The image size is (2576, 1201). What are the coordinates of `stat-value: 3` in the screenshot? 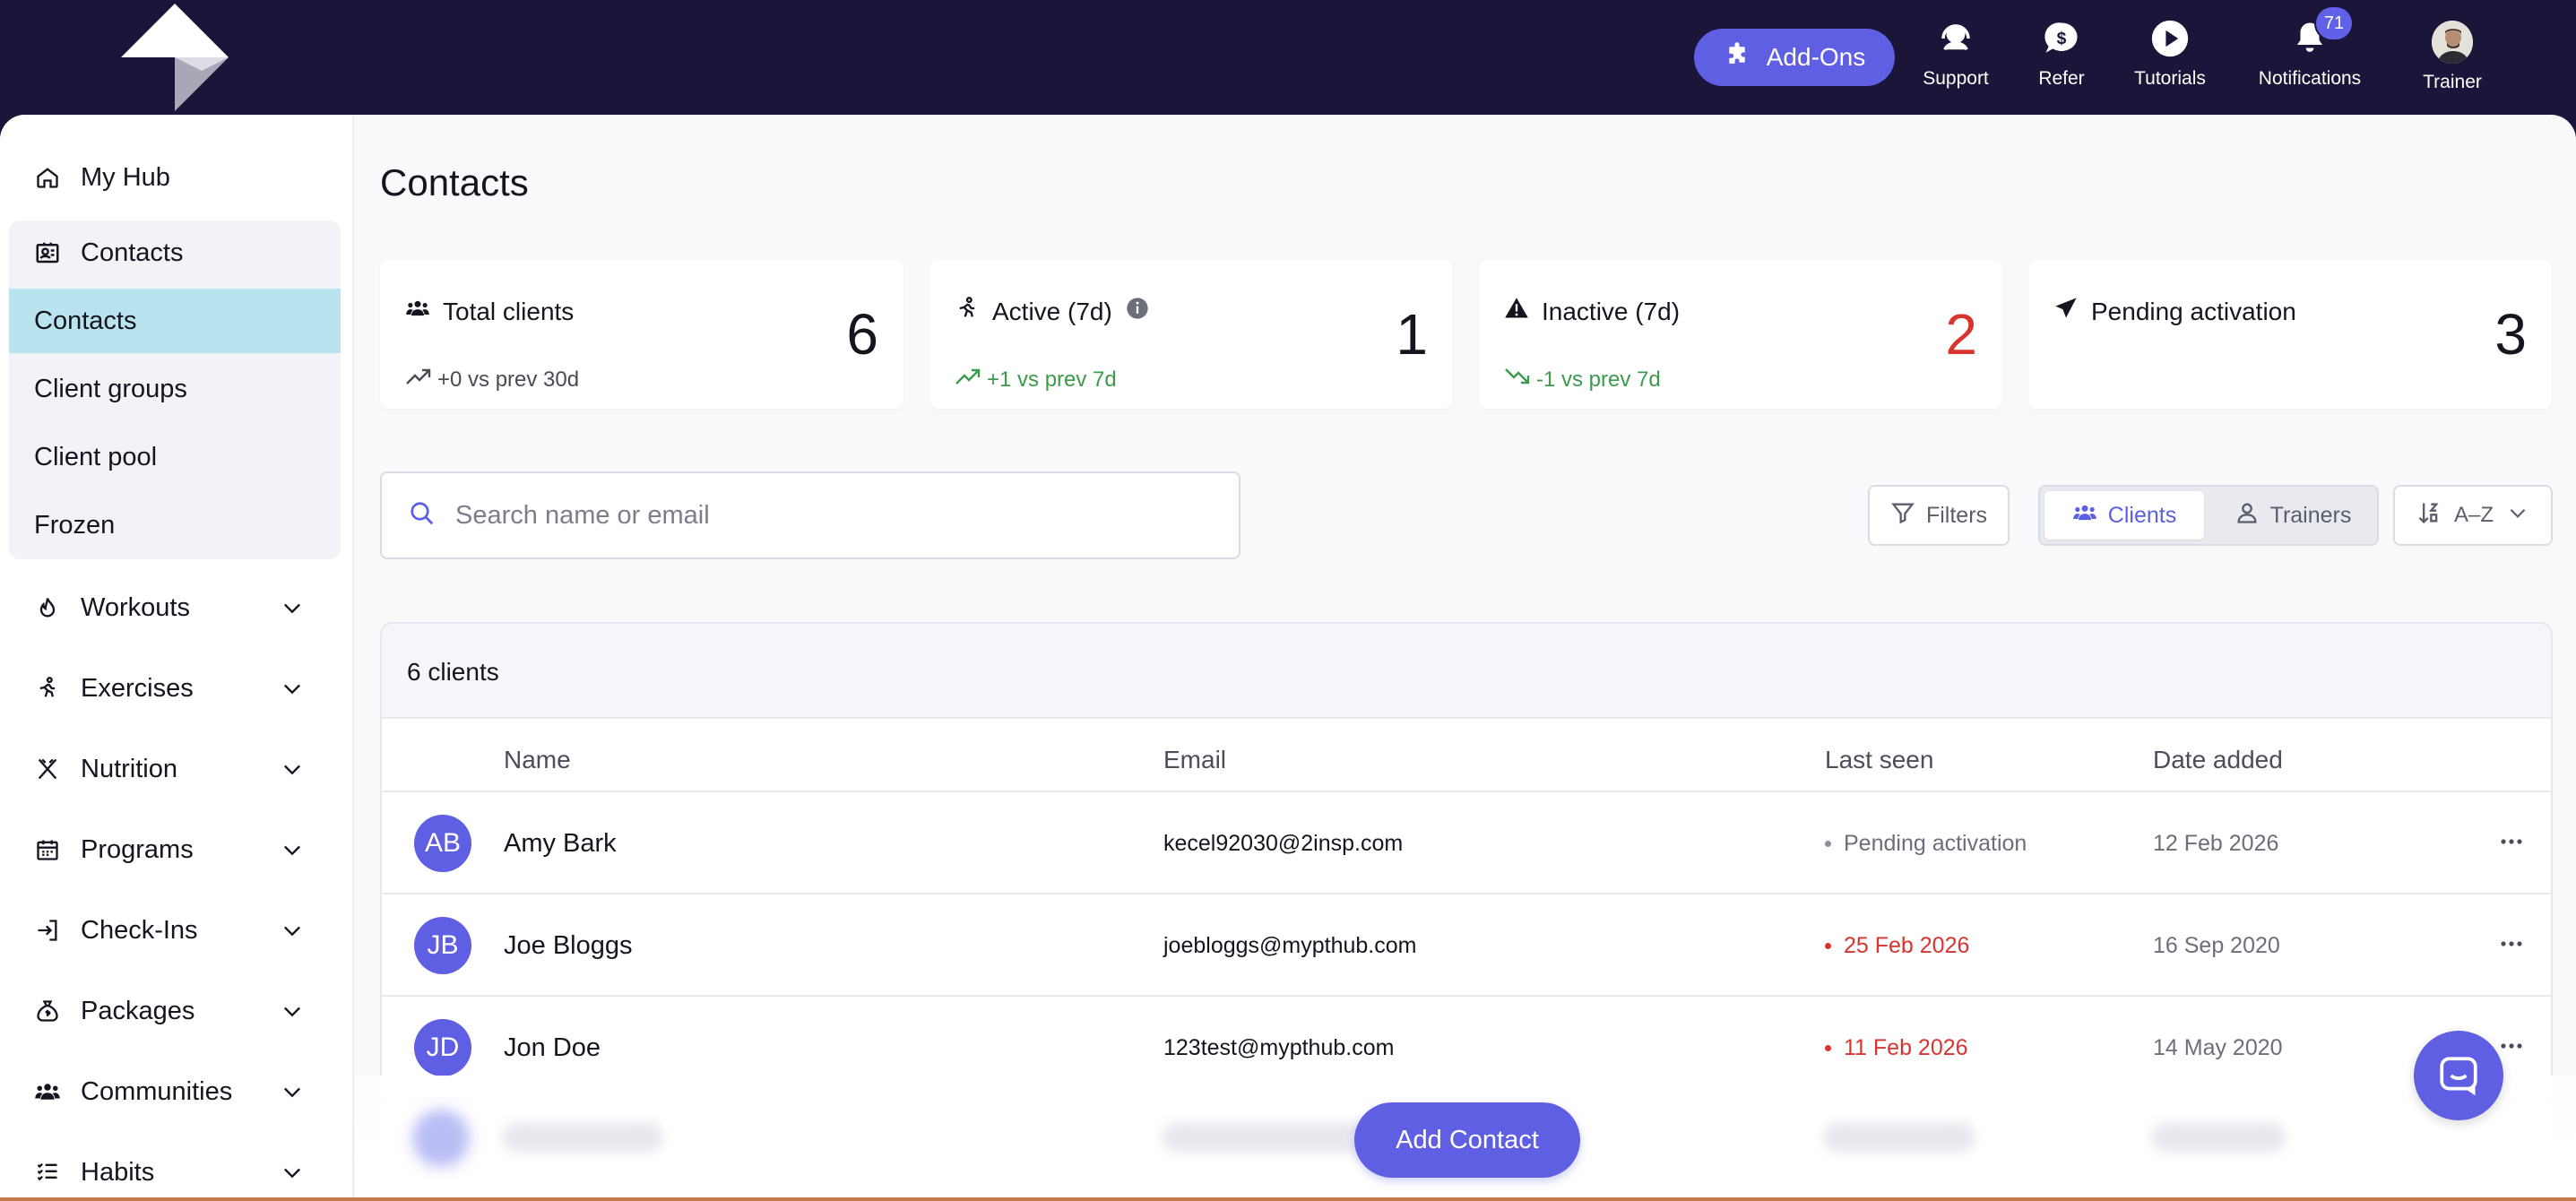 It's located at (2510, 334).